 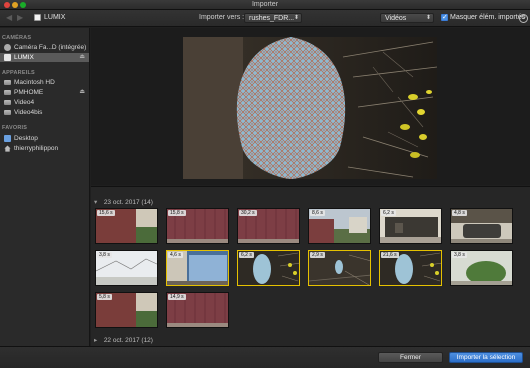 I want to click on clip-duration-badge: 14,9 s, so click(x=177, y=297).